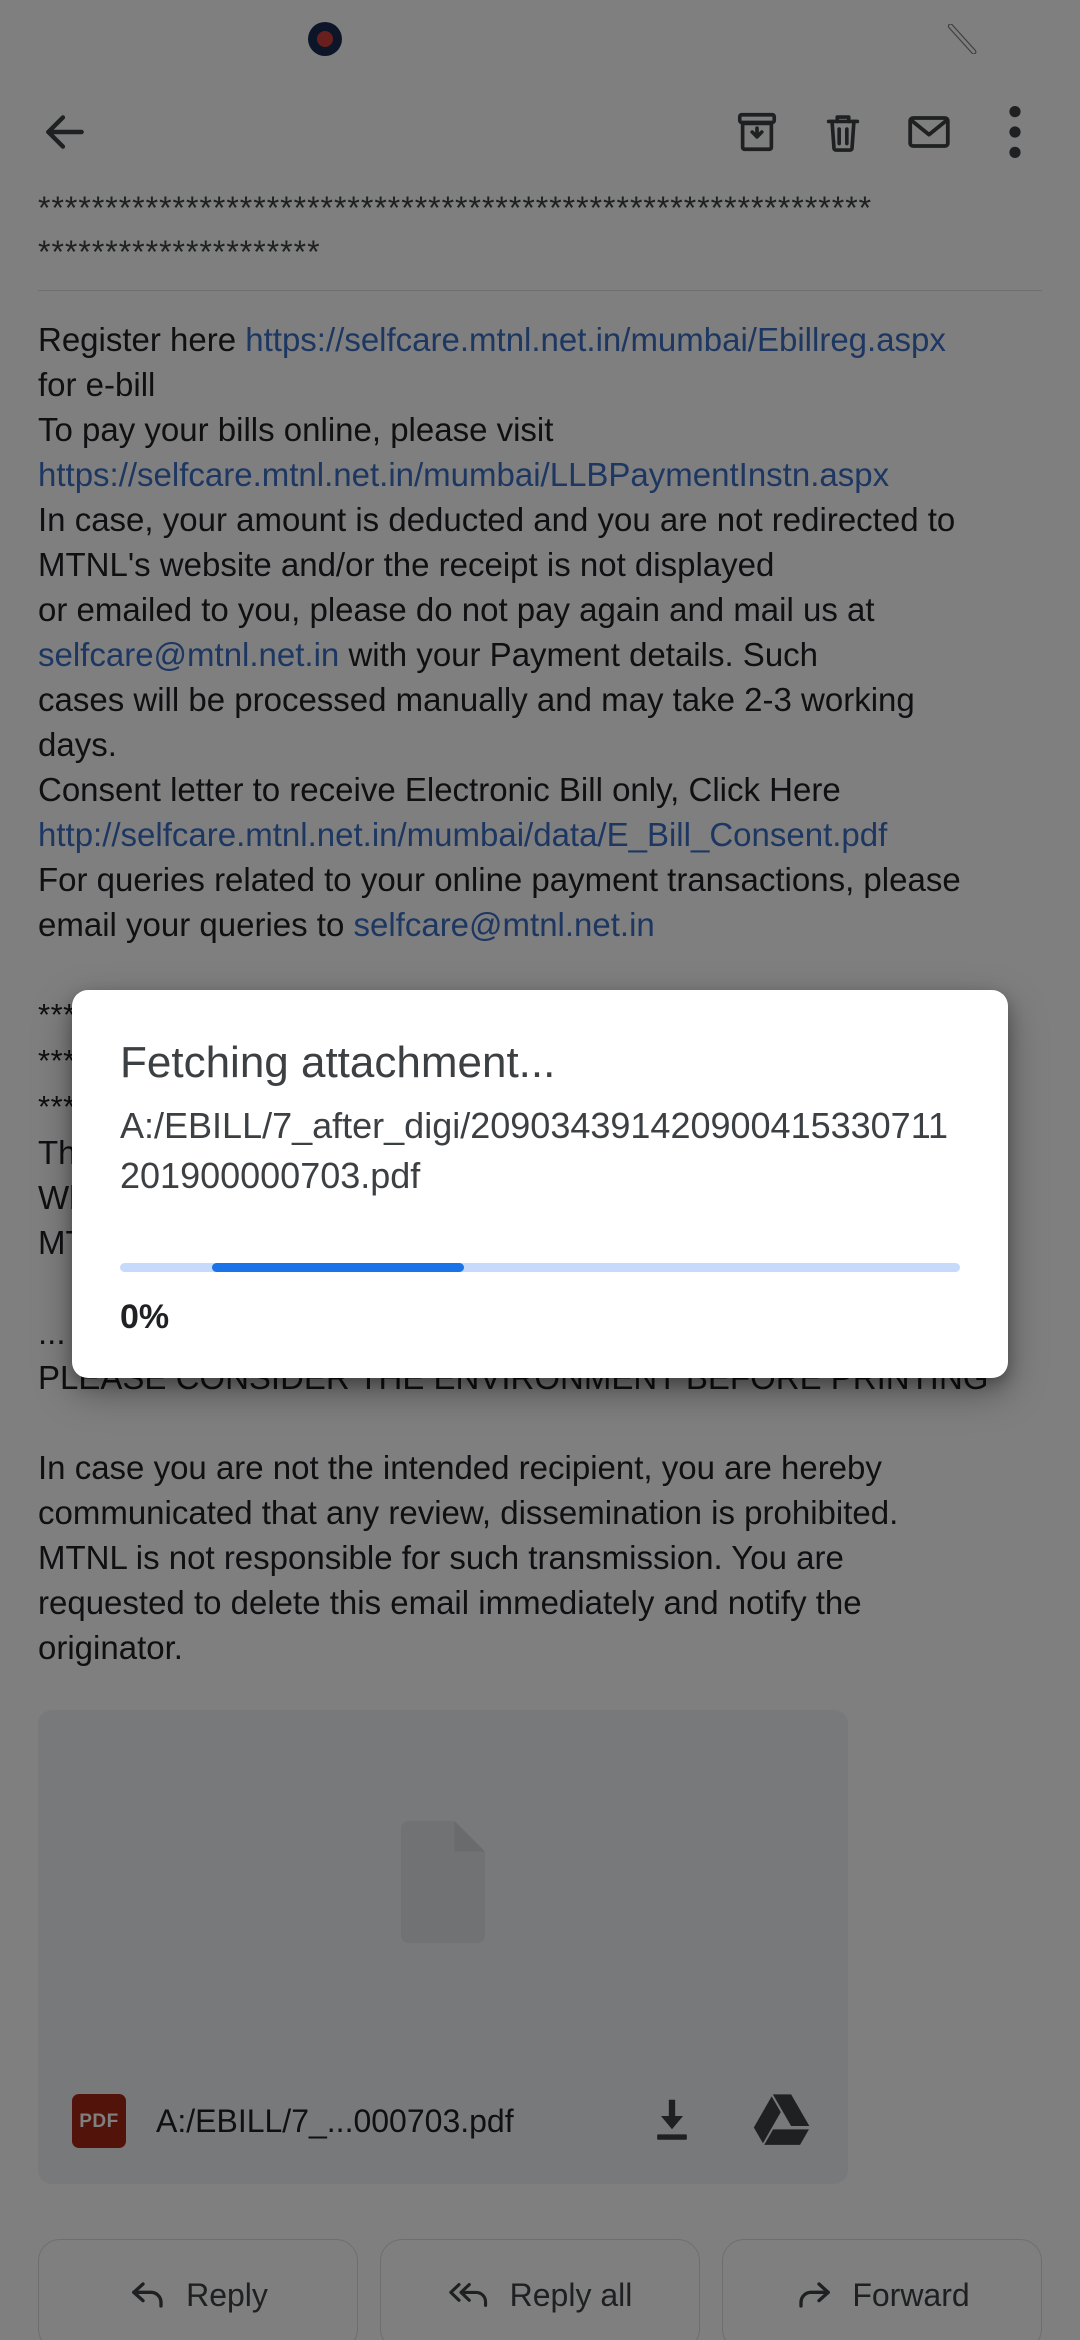 The width and height of the screenshot is (1080, 2340). I want to click on progress-percent-label: 0%, so click(145, 1317).